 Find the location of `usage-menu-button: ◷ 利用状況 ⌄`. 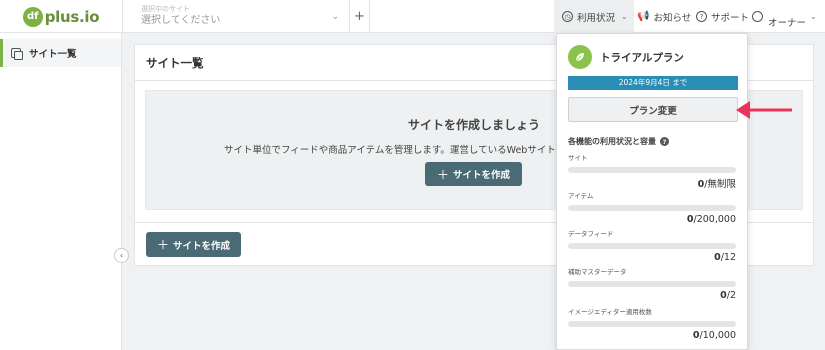

usage-menu-button: ◷ 利用状況 ⌄ is located at coordinates (594, 16).